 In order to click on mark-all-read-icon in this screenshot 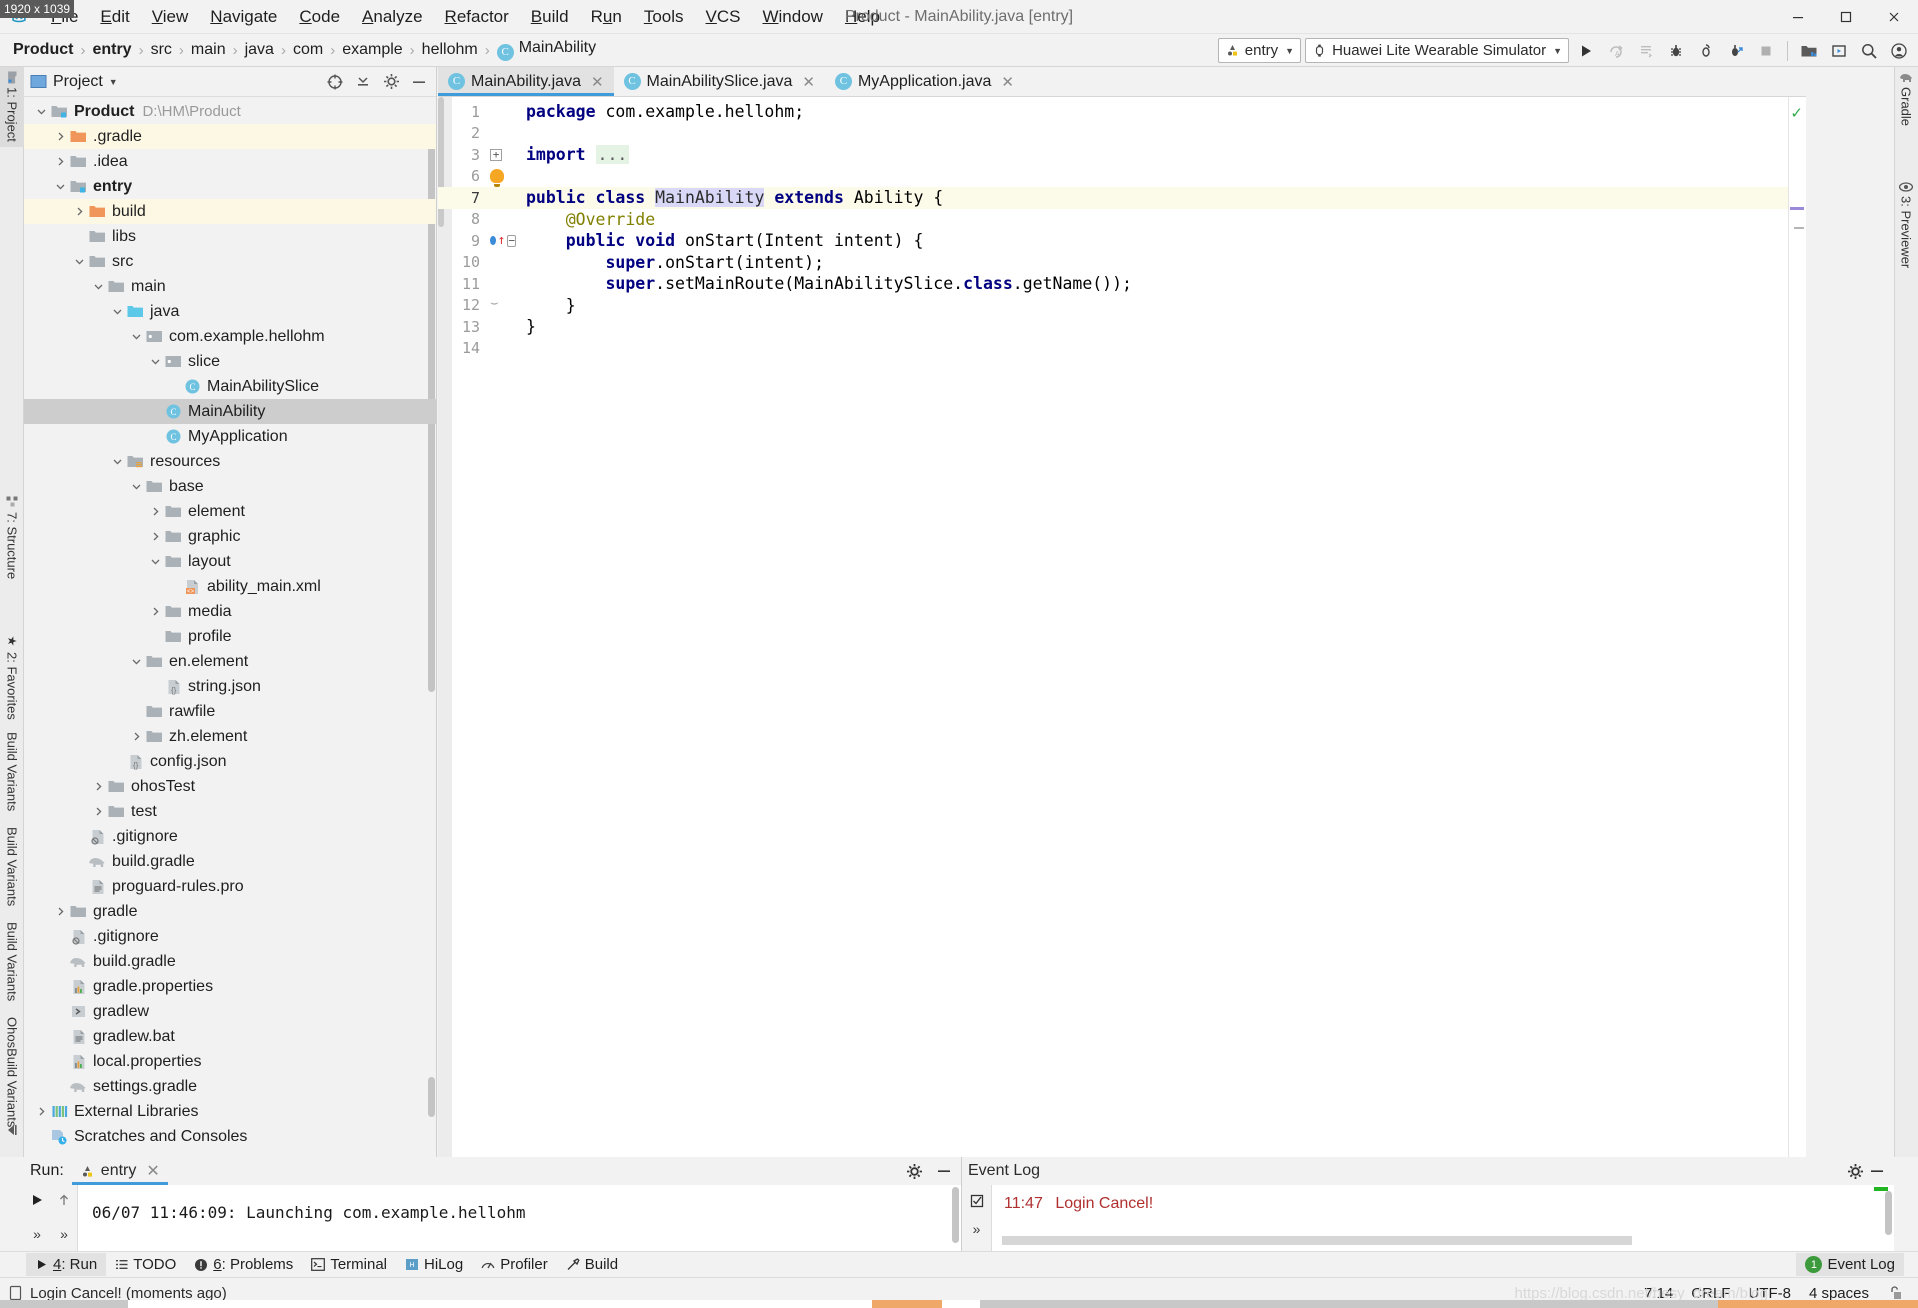, I will do `click(977, 1201)`.